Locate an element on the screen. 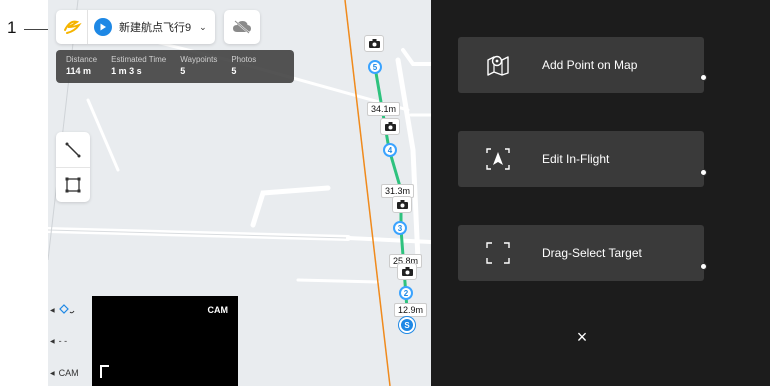 This screenshot has width=770, height=386. callout-number-1: 1 is located at coordinates (12, 27).